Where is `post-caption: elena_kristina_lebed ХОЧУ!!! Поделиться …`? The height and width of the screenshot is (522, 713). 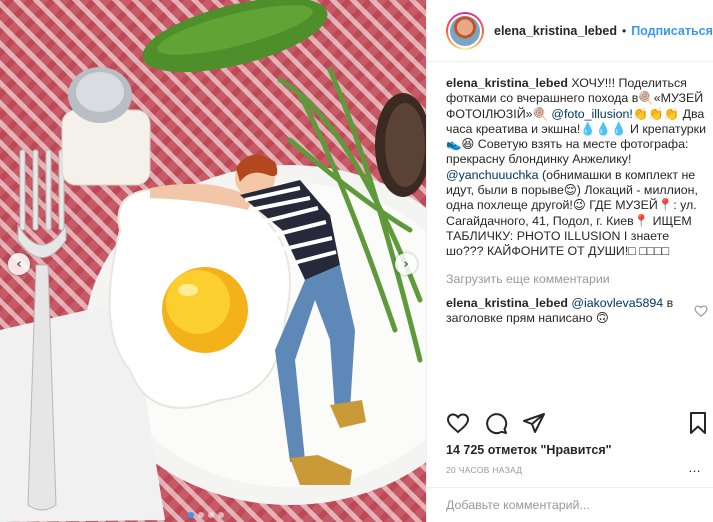
post-caption: elena_kristina_lebed ХОЧУ!!! Поделиться … is located at coordinates (577, 168).